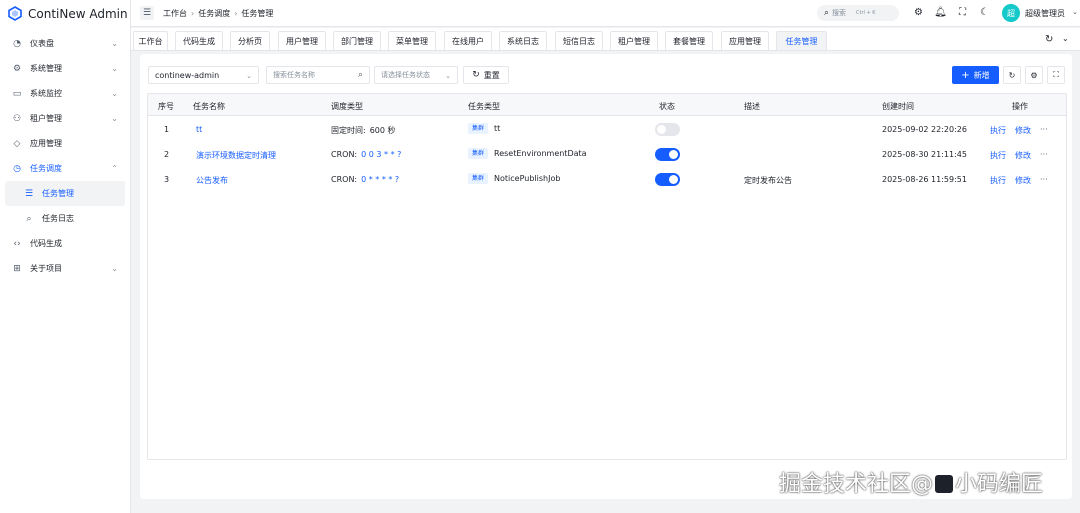 The height and width of the screenshot is (513, 1080). I want to click on refresh-table-button: ↻, so click(1012, 75).